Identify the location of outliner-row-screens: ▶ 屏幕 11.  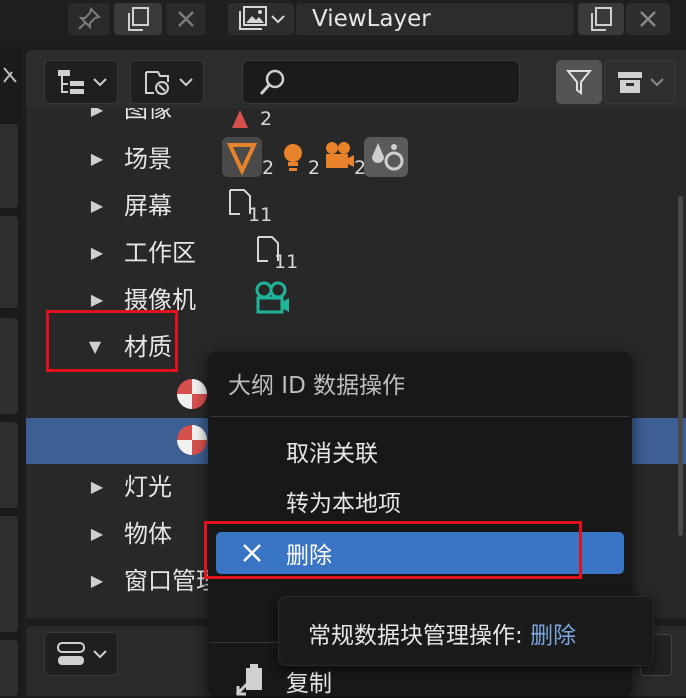
(356, 207).